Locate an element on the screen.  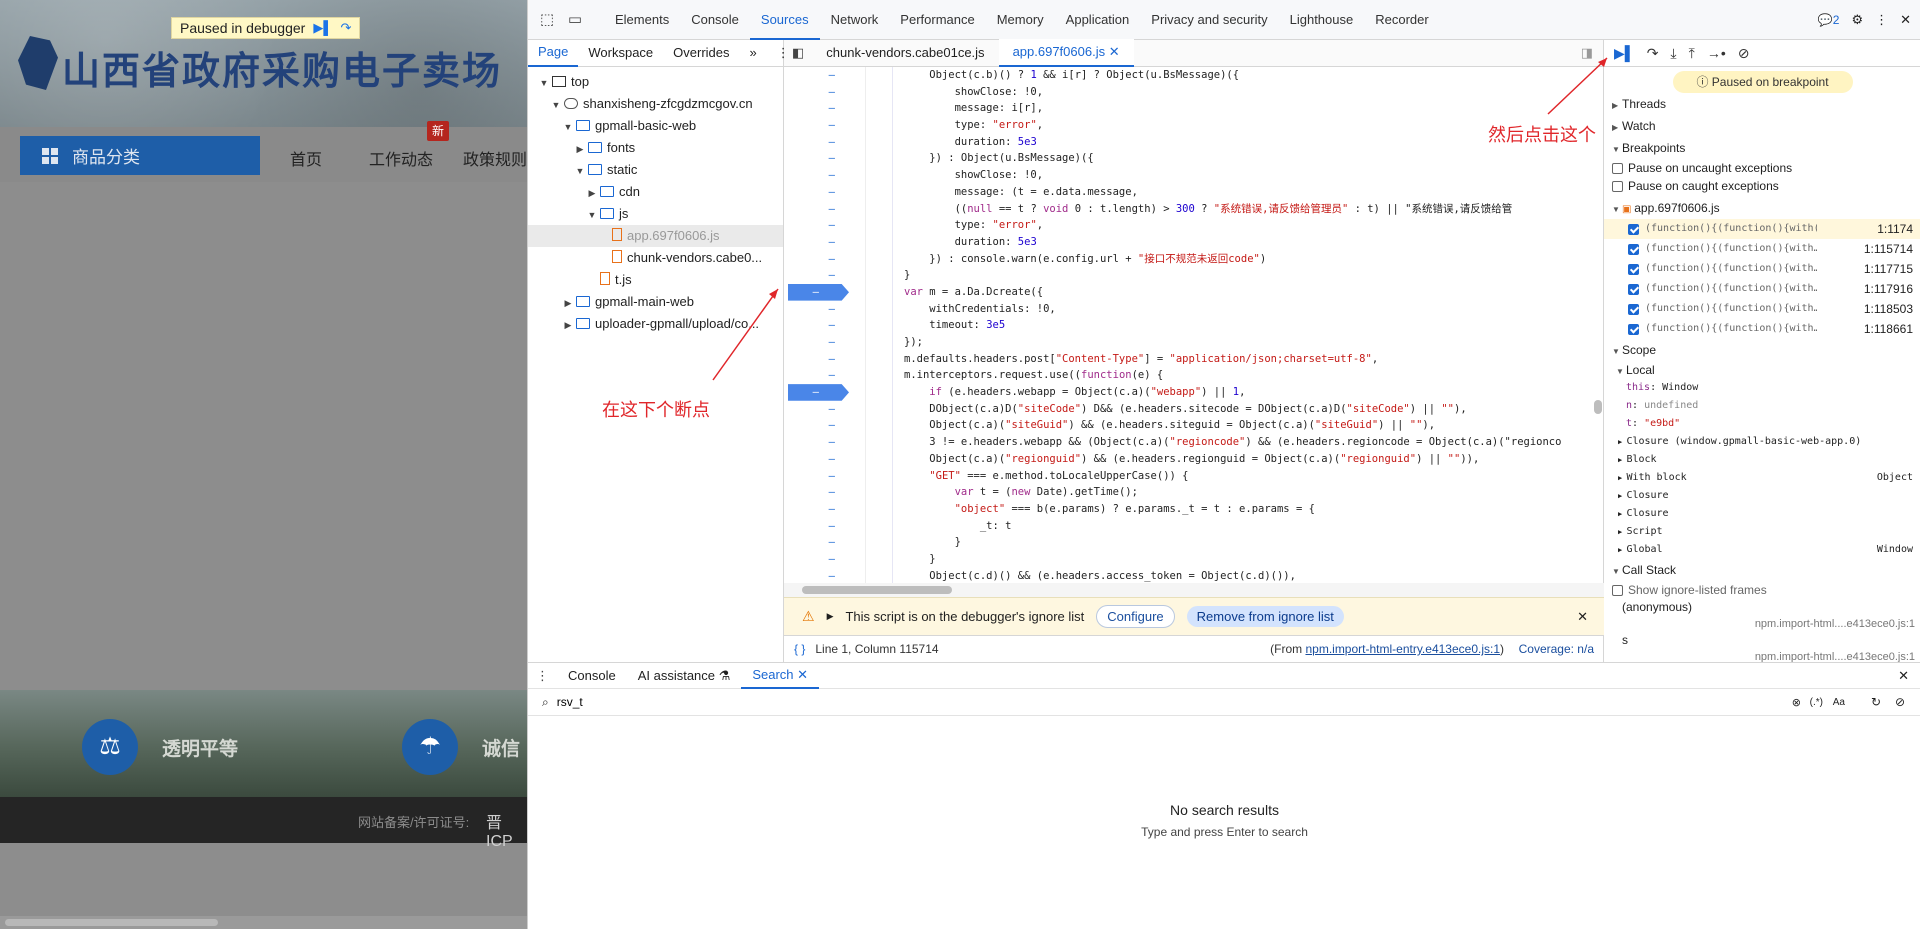
breakpoint-item: (function(){(function(){with… 1:117715 is located at coordinates (1762, 269).